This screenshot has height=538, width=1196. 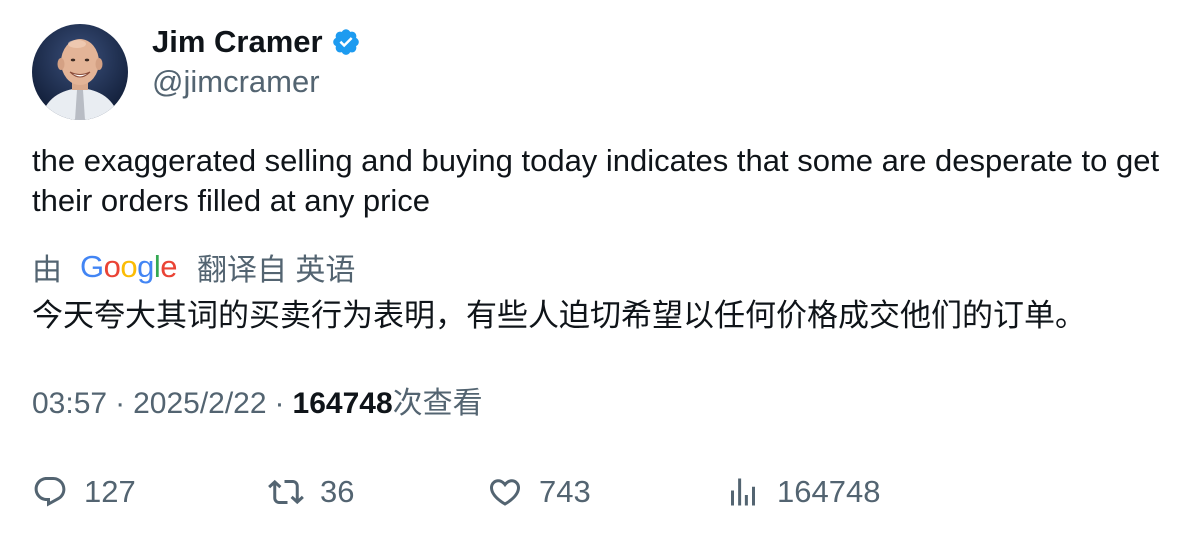 I want to click on reply-icon, so click(x=50, y=492).